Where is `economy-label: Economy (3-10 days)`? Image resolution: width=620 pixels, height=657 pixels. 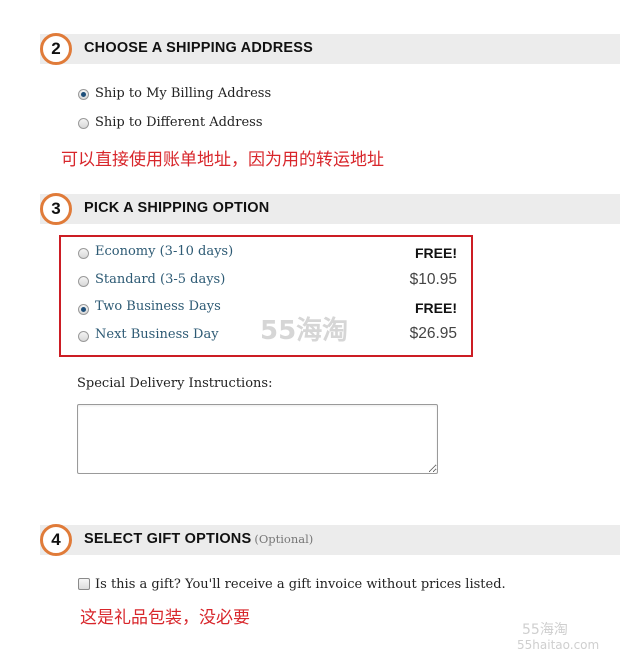
economy-label: Economy (3-10 days) is located at coordinates (164, 251).